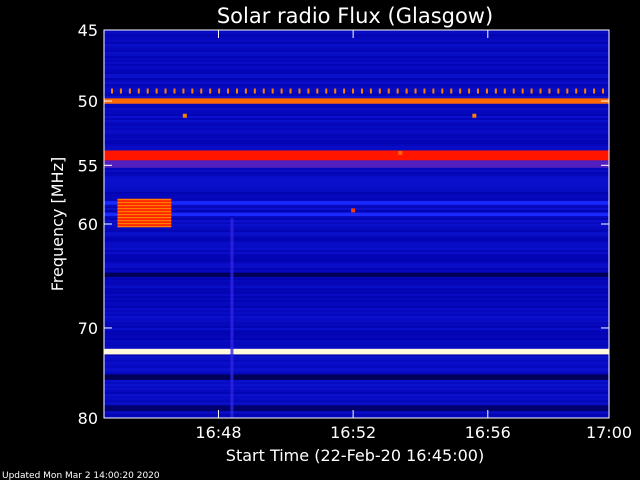  Describe the element at coordinates (88, 30) in the screenshot. I see `y-tick-label: 45` at that location.